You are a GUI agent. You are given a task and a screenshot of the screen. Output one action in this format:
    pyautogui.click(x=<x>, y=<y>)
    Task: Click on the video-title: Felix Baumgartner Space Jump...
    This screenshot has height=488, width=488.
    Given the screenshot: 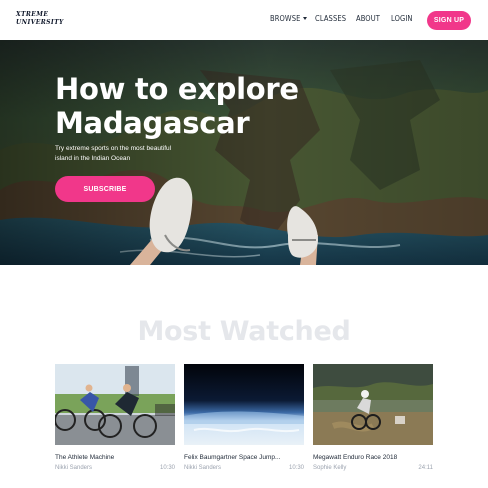 What is the action you would take?
    pyautogui.click(x=232, y=457)
    